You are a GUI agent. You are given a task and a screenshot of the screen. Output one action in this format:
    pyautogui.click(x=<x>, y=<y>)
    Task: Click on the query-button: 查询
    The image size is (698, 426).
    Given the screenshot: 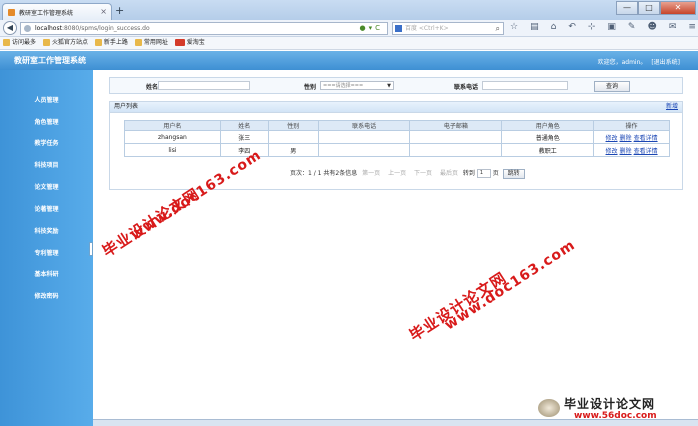 What is the action you would take?
    pyautogui.click(x=612, y=86)
    